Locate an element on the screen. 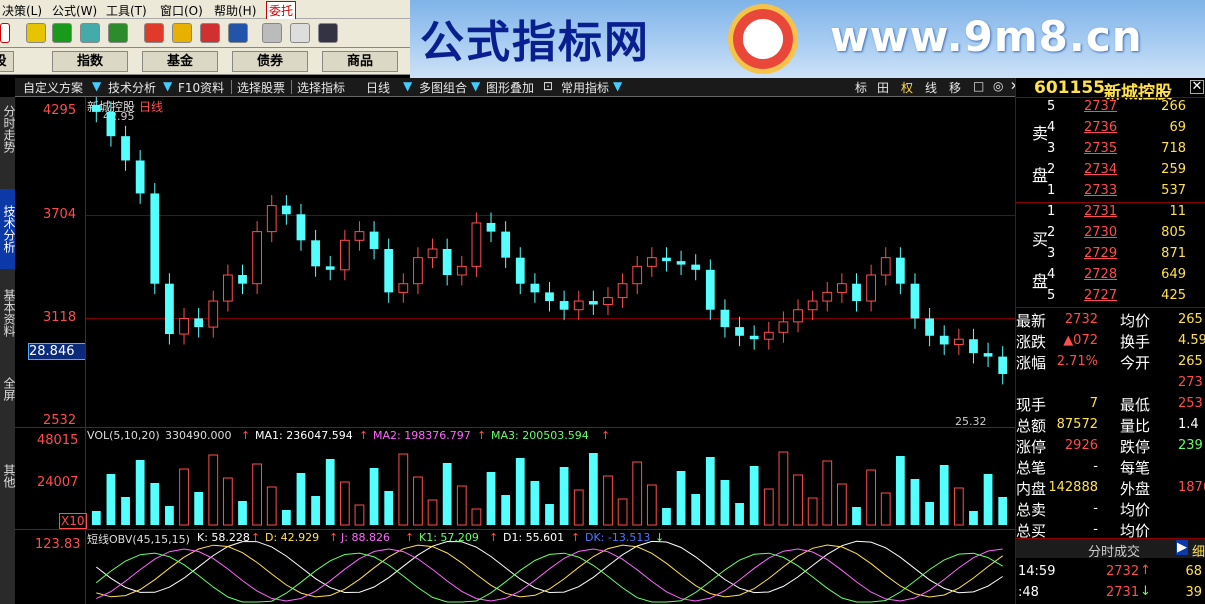  pen-icon is located at coordinates (238, 33).